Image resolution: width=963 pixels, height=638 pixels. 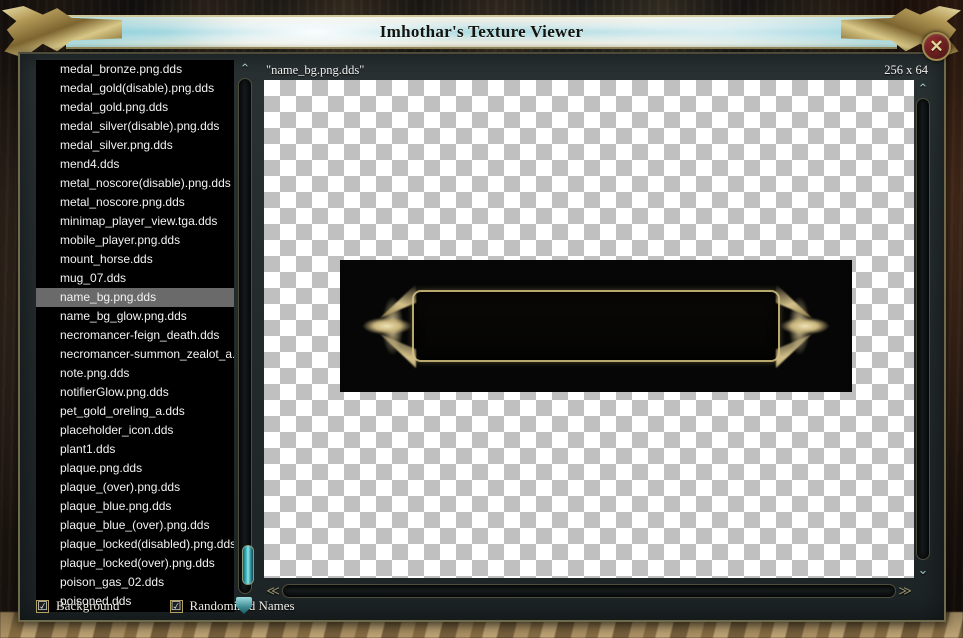 I want to click on texture-ornament-left-icon, so click(x=387, y=326).